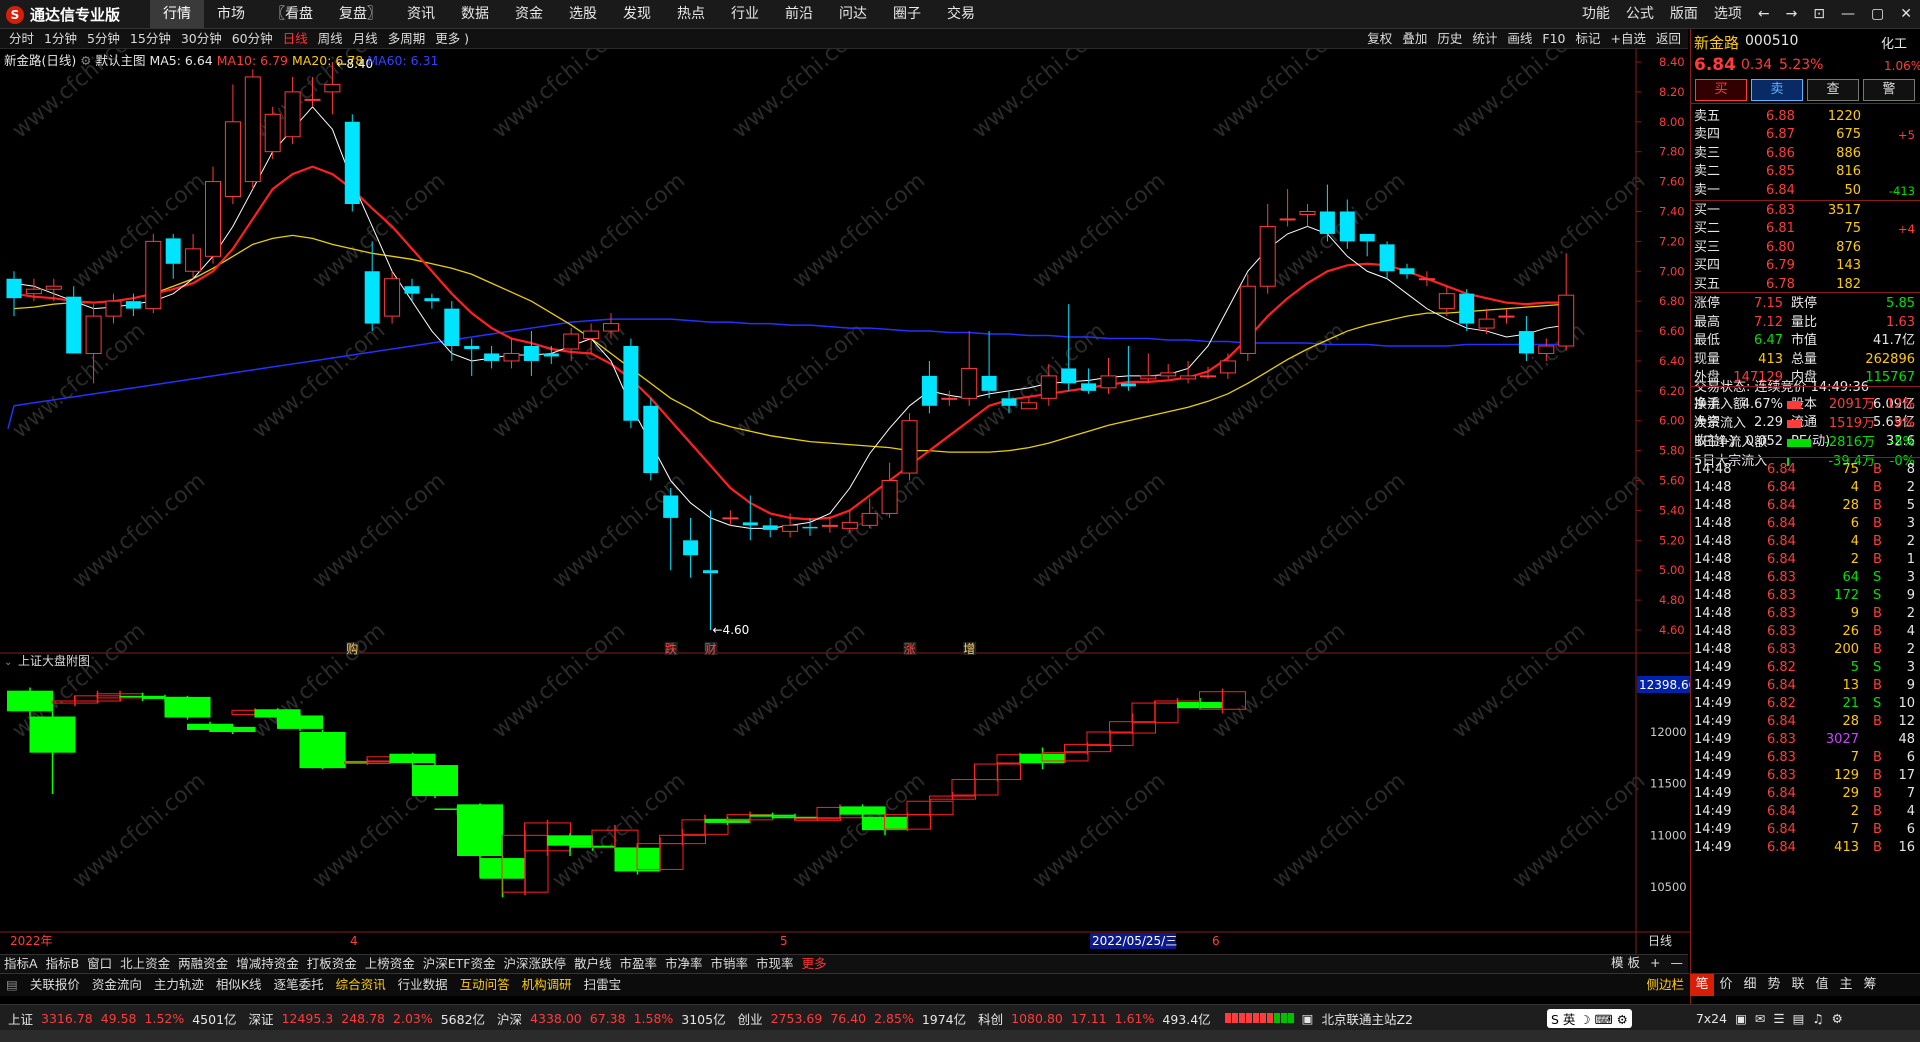 The height and width of the screenshot is (1042, 1920). Describe the element at coordinates (1728, 14) in the screenshot. I see `right-menu-item-3: 选项` at that location.